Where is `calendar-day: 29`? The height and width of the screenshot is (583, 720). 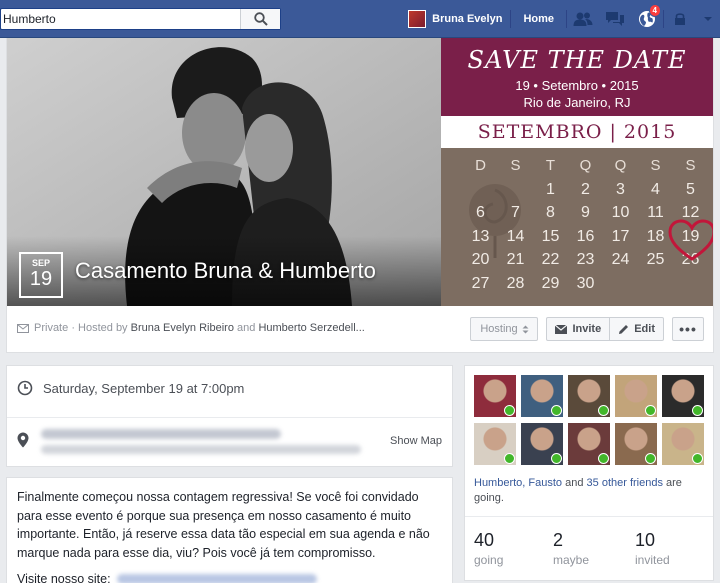 calendar-day: 29 is located at coordinates (550, 283).